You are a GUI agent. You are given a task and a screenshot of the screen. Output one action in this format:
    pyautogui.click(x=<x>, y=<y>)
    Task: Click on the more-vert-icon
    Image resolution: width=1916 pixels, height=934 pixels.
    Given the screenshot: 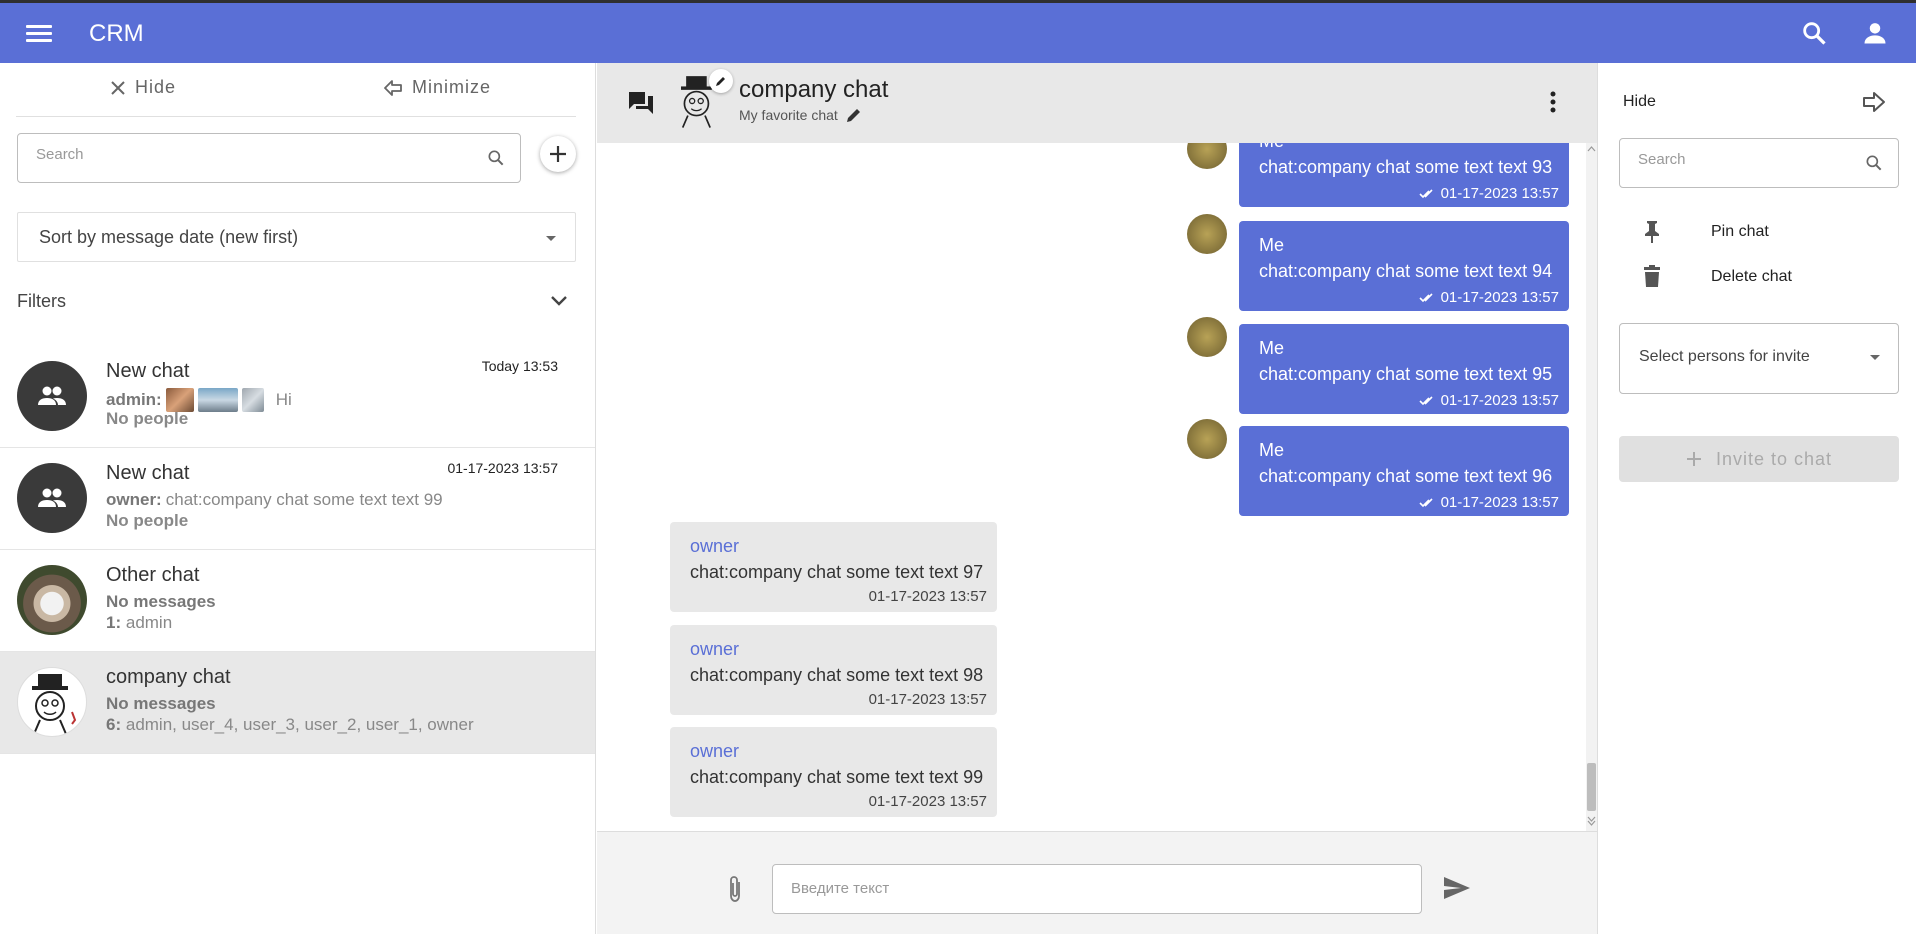 What is the action you would take?
    pyautogui.click(x=1553, y=102)
    